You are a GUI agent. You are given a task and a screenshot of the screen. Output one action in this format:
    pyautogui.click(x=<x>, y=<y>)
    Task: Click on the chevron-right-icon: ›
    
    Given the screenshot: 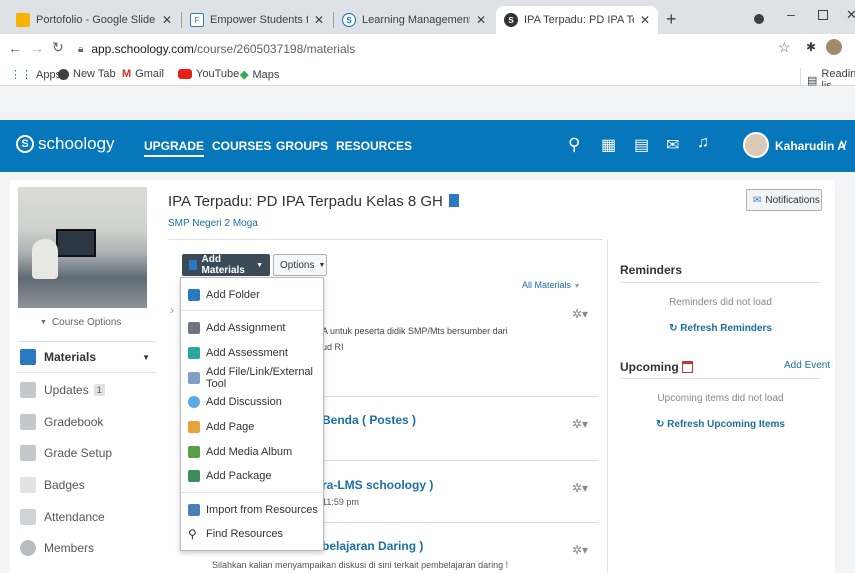 What is the action you would take?
    pyautogui.click(x=172, y=310)
    